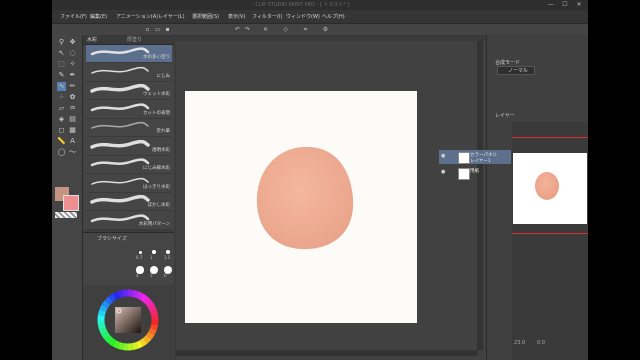  Describe the element at coordinates (165, 275) in the screenshot. I see `brush-size-label: 6` at that location.